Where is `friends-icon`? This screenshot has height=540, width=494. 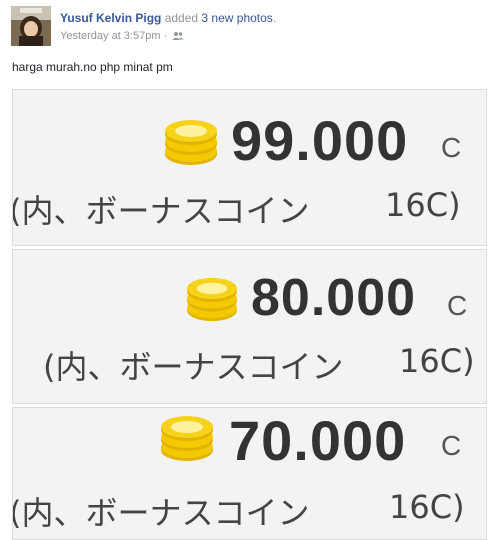
friends-icon is located at coordinates (178, 37).